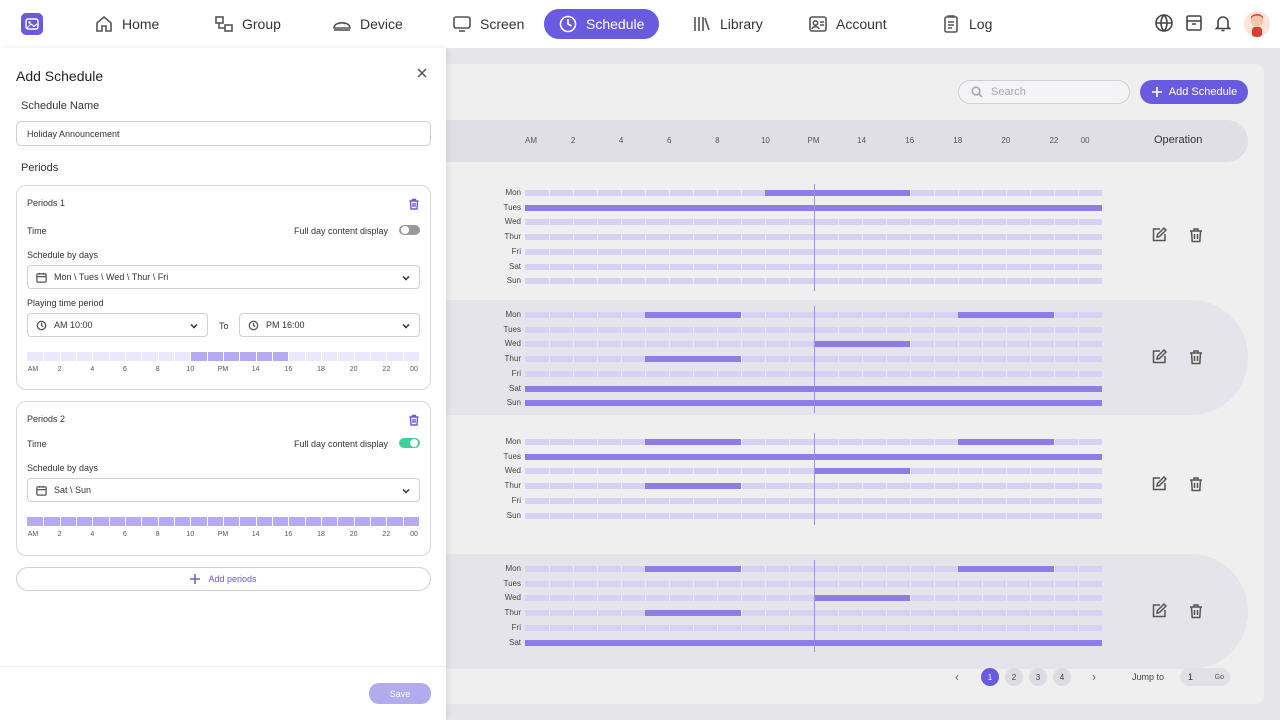  Describe the element at coordinates (223, 490) in the screenshot. I see `days-select: Sat \ Sun` at that location.